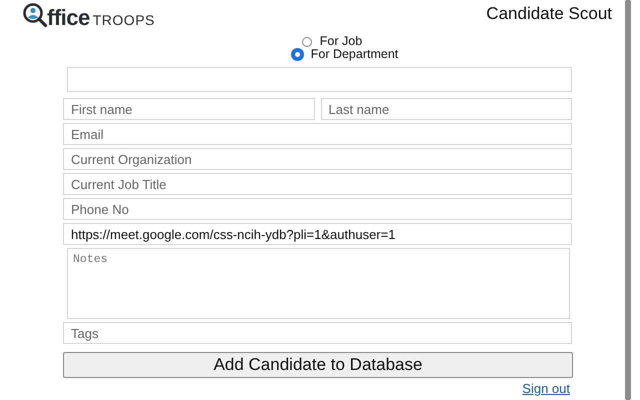 This screenshot has width=640, height=400. I want to click on input-field: Current Job Title, so click(317, 184).